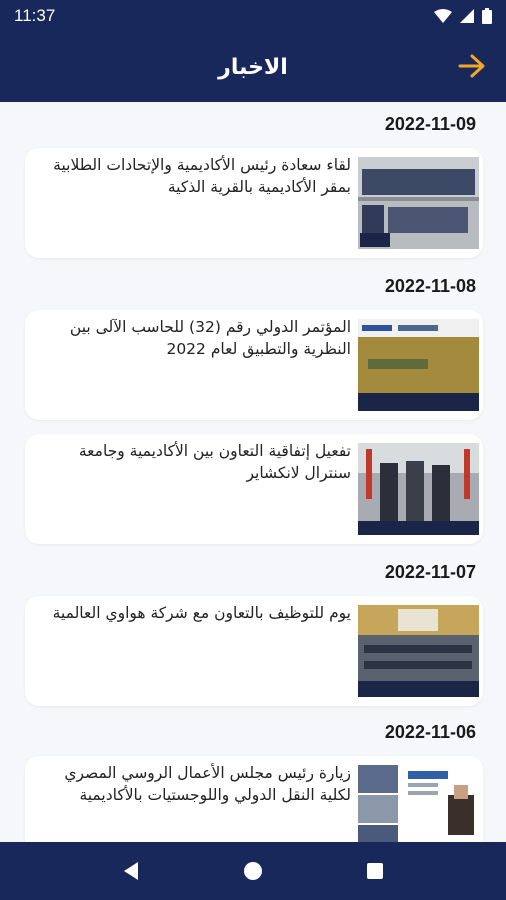 Image resolution: width=506 pixels, height=900 pixels. What do you see at coordinates (443, 16) in the screenshot?
I see `wifi-icon` at bounding box center [443, 16].